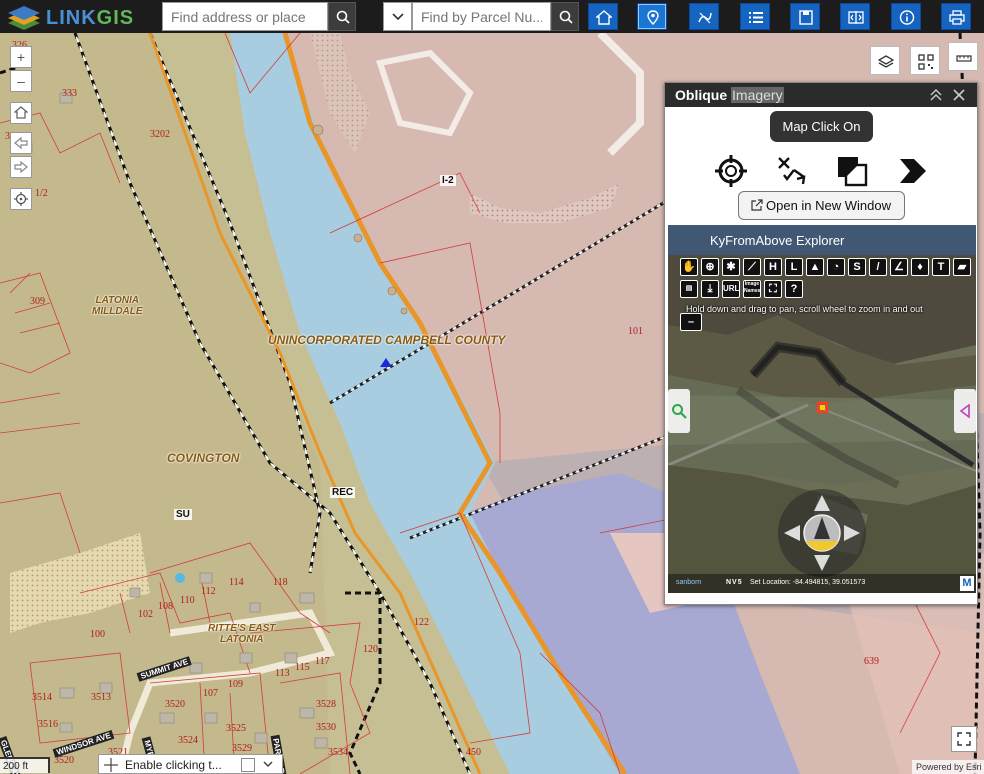  Describe the element at coordinates (710, 289) in the screenshot. I see `download-tool: ⤓` at that location.